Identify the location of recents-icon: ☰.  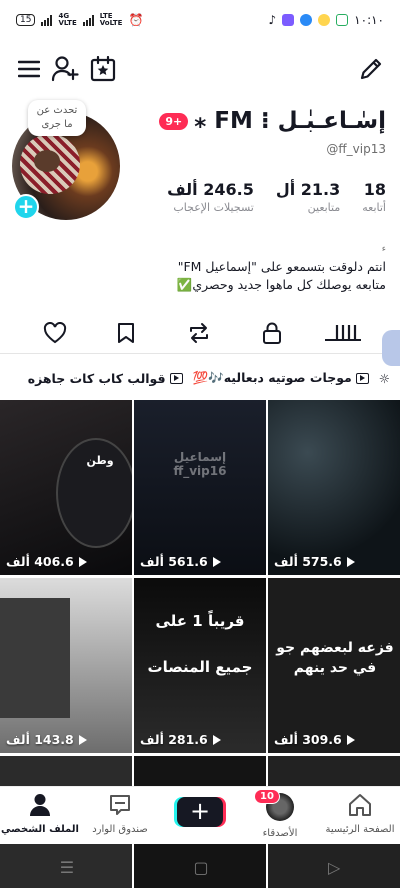
(67, 867).